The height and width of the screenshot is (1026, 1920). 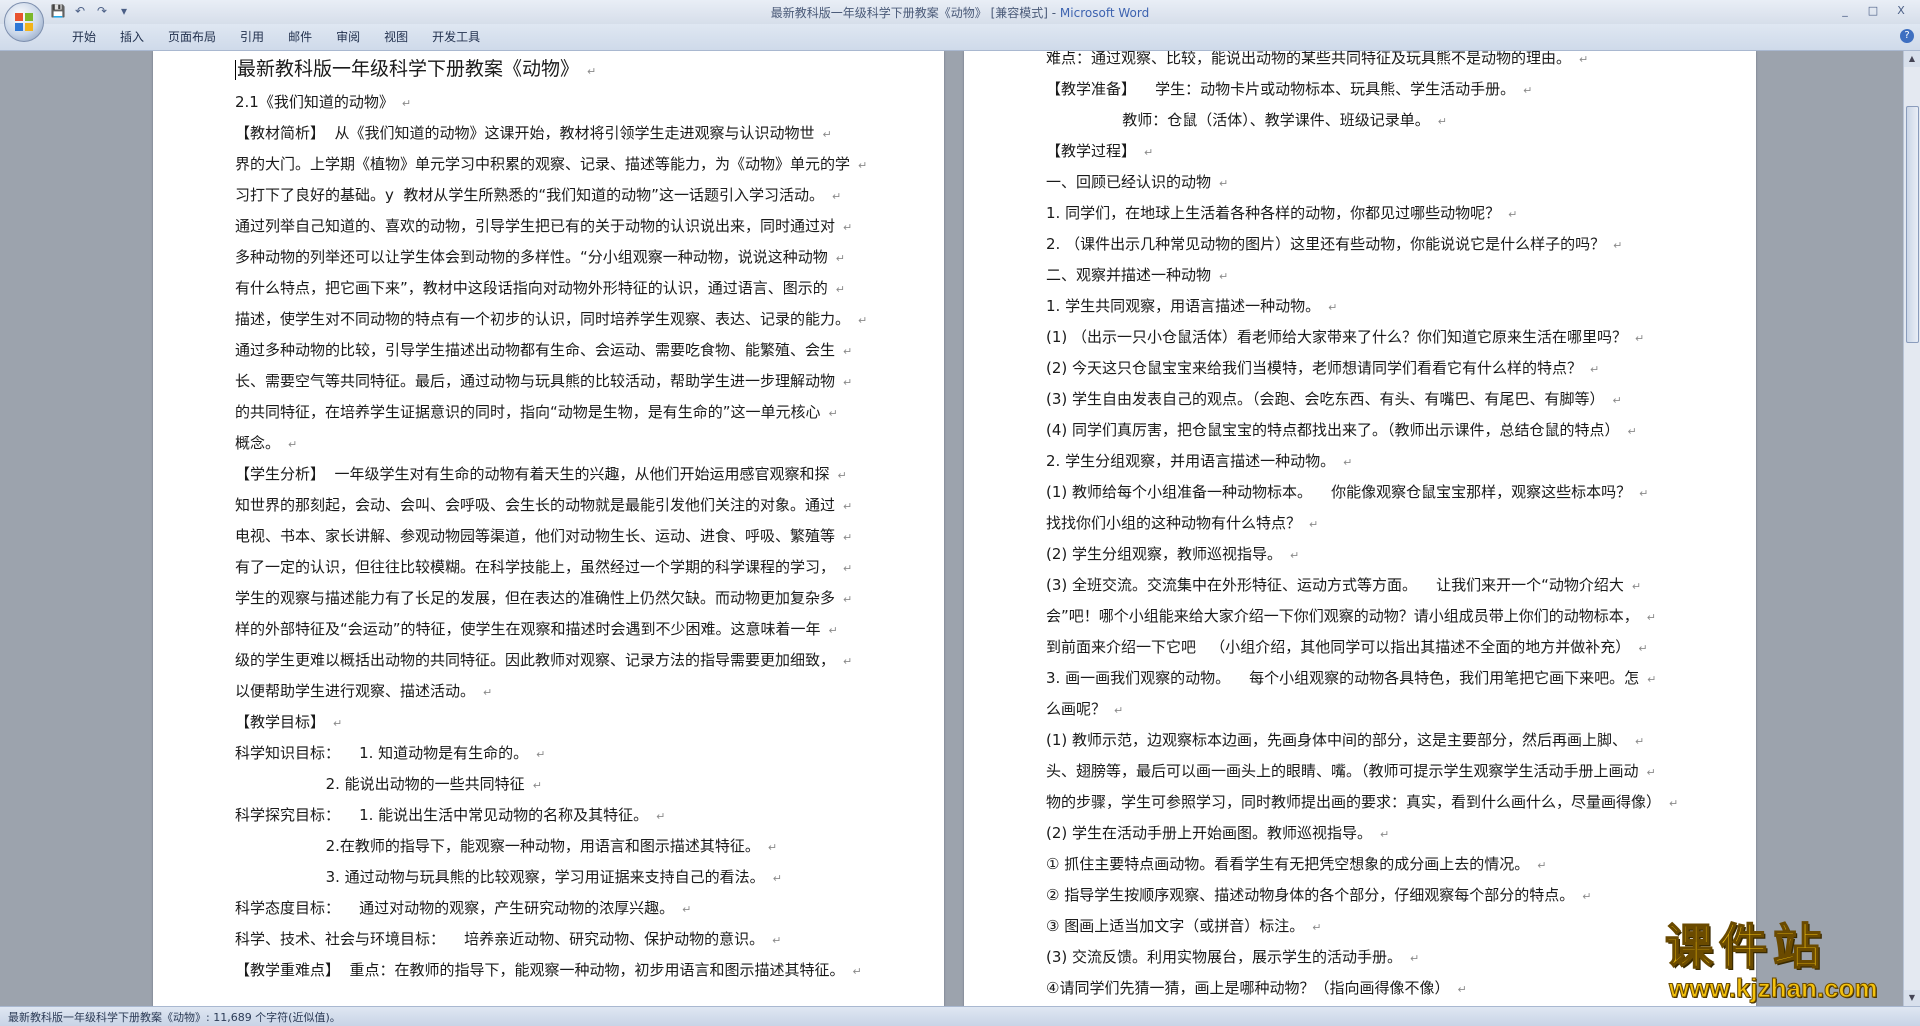 I want to click on document-line: 2. 学生分组观察，并用语言描述一种动物。 ↵, so click(x=1362, y=461).